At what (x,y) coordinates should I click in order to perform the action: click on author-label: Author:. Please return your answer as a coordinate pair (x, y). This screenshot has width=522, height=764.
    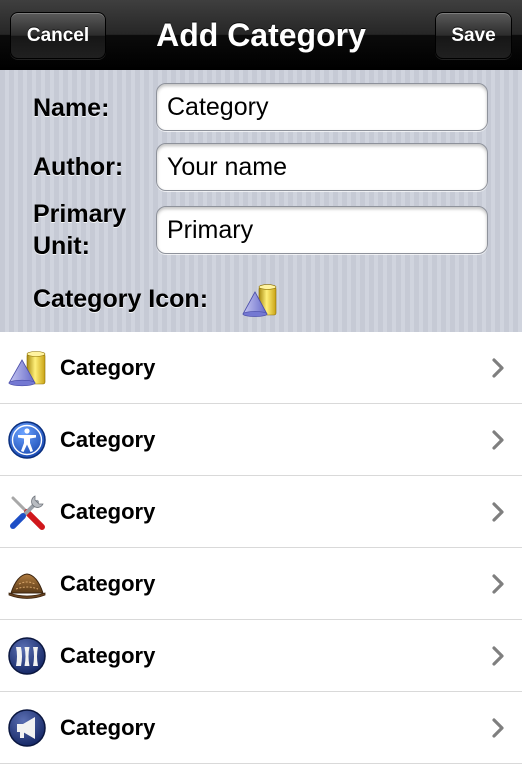
    Looking at the image, I should click on (78, 167).